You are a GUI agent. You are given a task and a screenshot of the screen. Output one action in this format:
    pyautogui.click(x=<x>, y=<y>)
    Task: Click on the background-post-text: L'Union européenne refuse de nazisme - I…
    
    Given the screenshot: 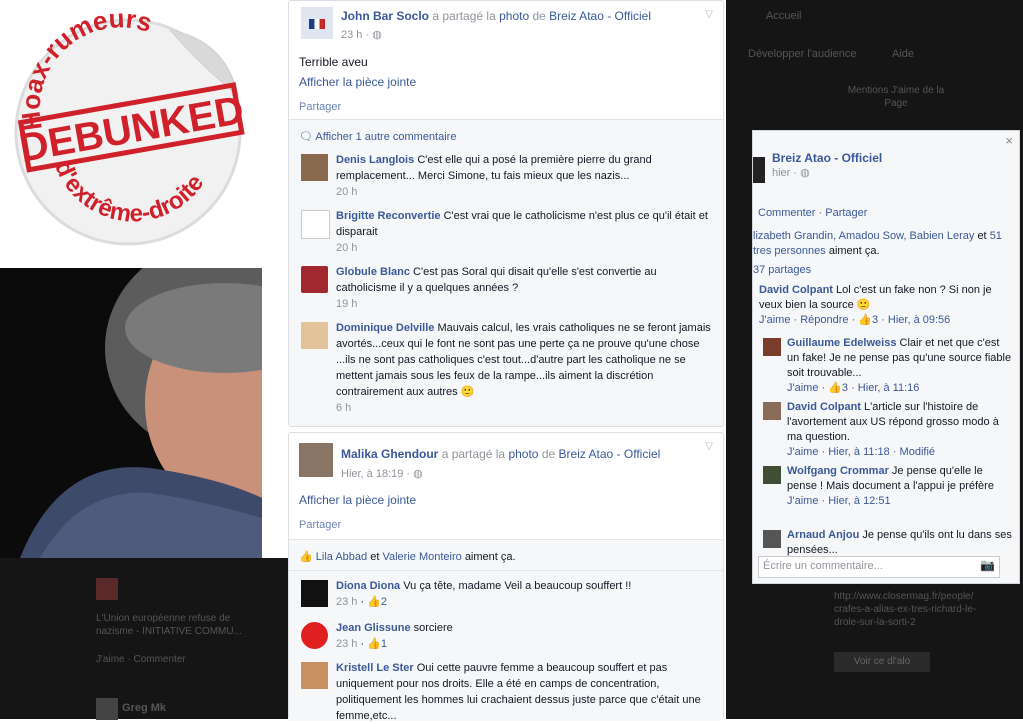 What is the action you would take?
    pyautogui.click(x=169, y=625)
    